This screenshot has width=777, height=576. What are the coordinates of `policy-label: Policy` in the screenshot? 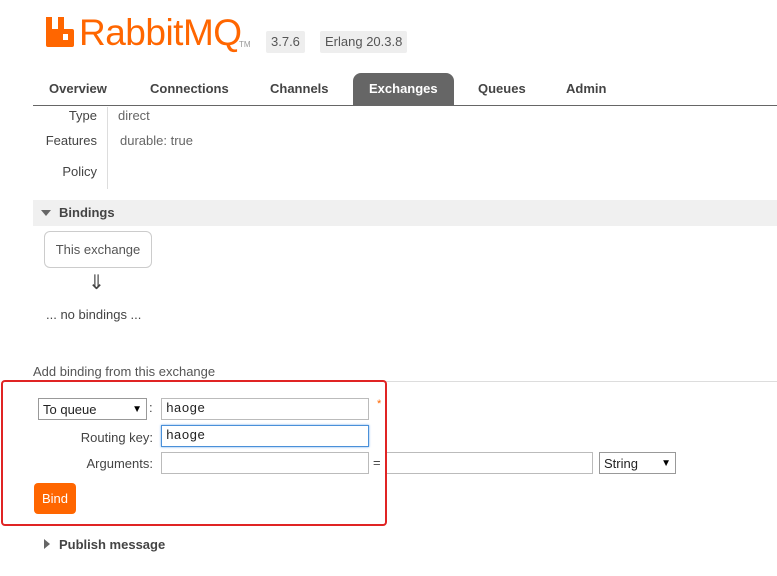 It's located at (79, 171).